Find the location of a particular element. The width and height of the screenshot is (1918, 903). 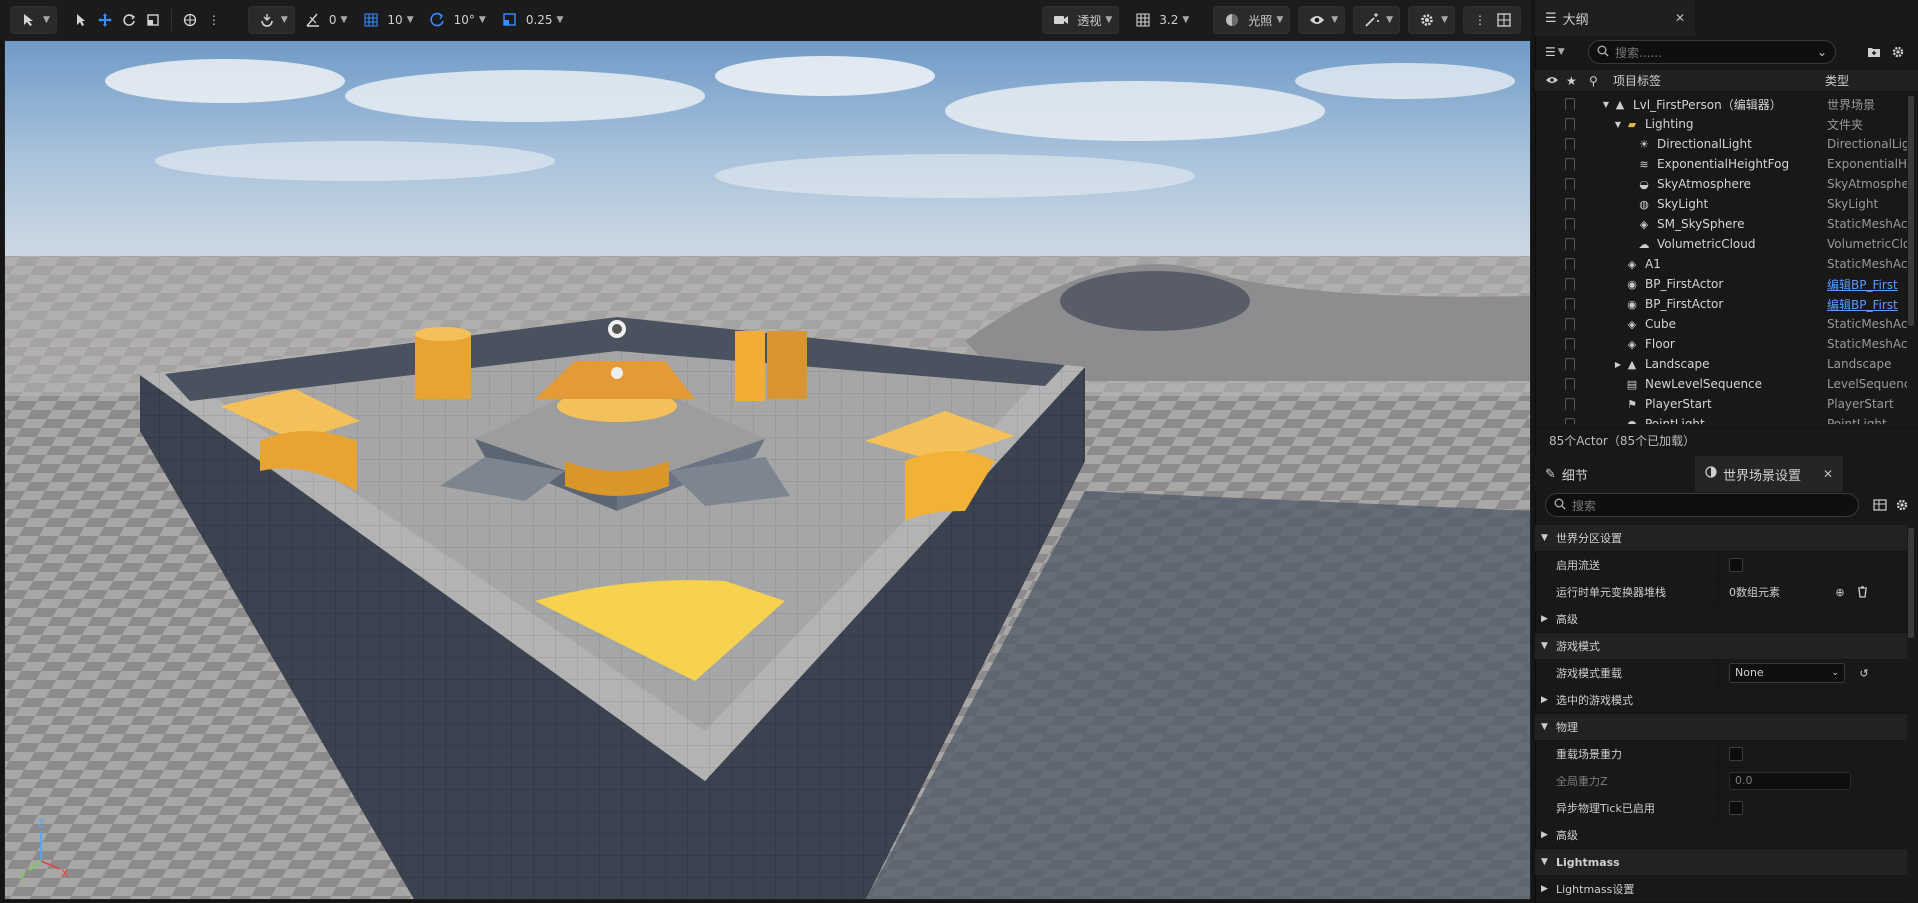

column-label: 项目标签 is located at coordinates (1637, 80).